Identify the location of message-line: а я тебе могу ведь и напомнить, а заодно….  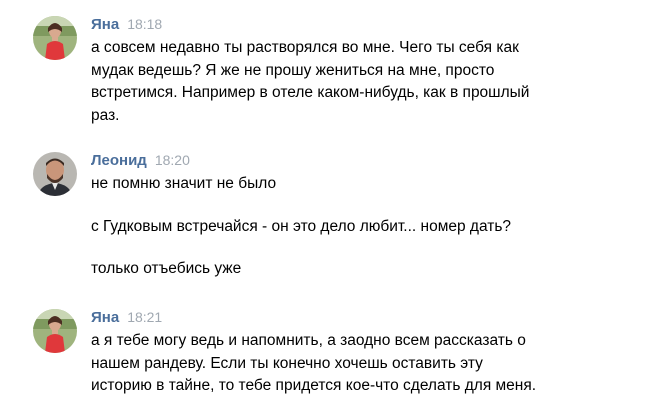
(308, 340).